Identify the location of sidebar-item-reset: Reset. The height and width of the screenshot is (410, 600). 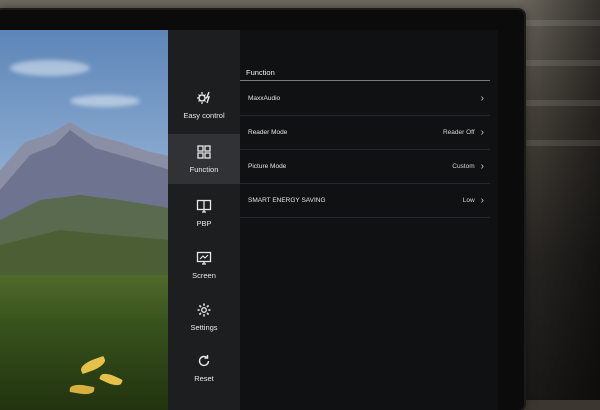
(204, 368).